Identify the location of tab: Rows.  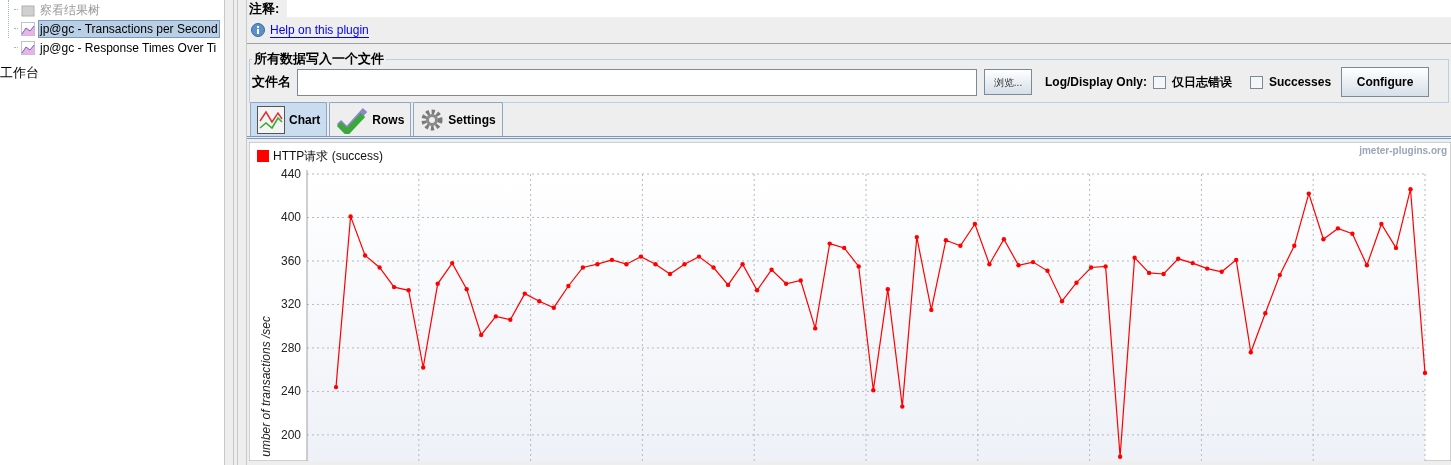
(370, 119).